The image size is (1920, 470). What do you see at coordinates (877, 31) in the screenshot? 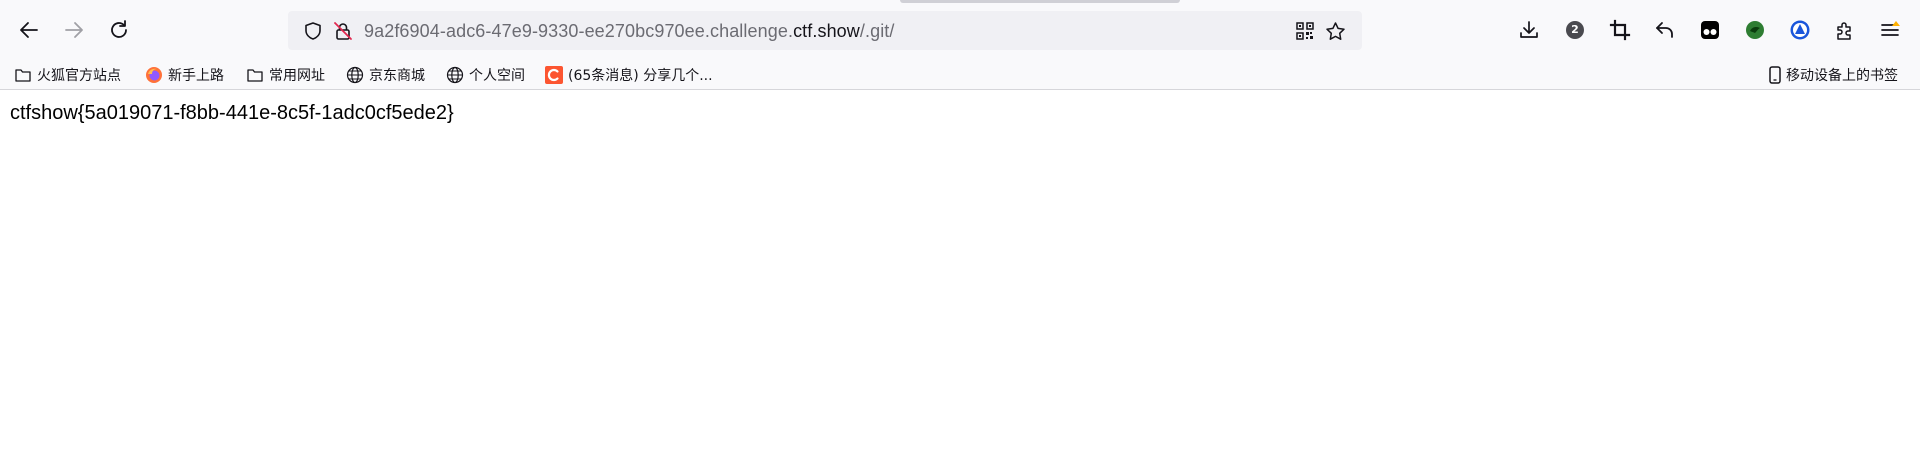
I see `url-path: /.git/` at bounding box center [877, 31].